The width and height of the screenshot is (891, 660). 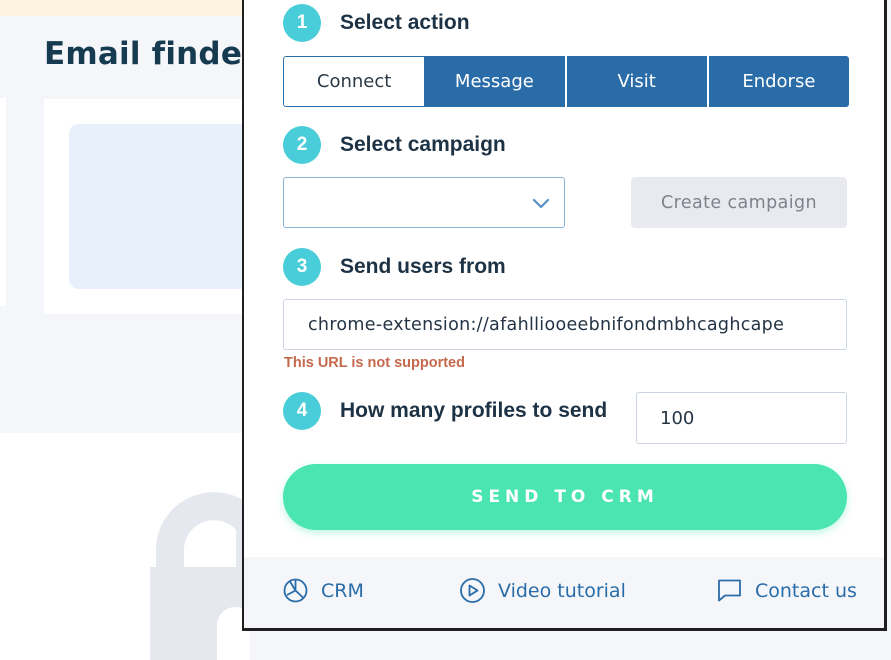 What do you see at coordinates (3, 202) in the screenshot?
I see `background-panel` at bounding box center [3, 202].